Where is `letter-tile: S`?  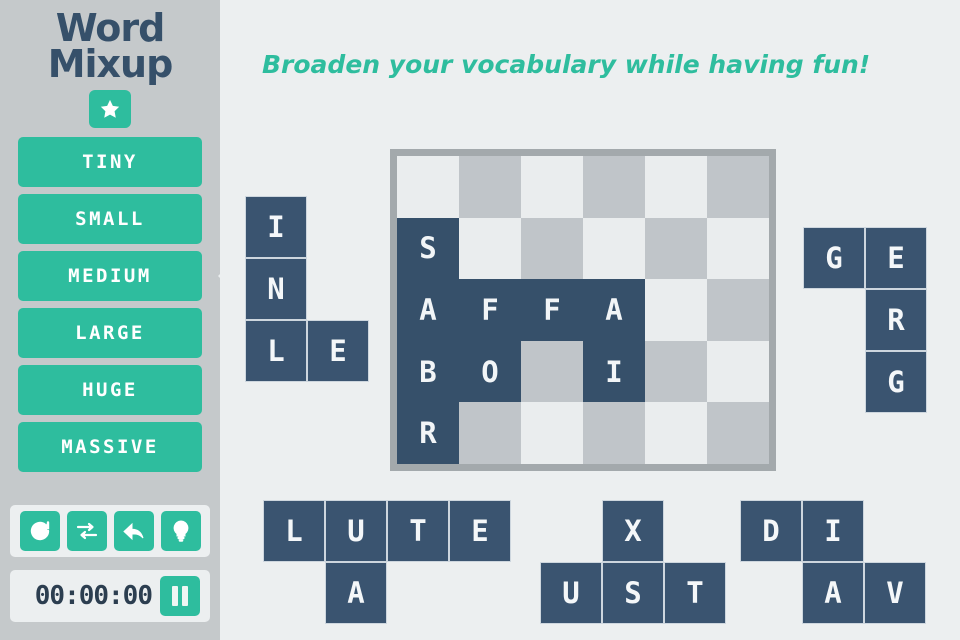 letter-tile: S is located at coordinates (633, 593).